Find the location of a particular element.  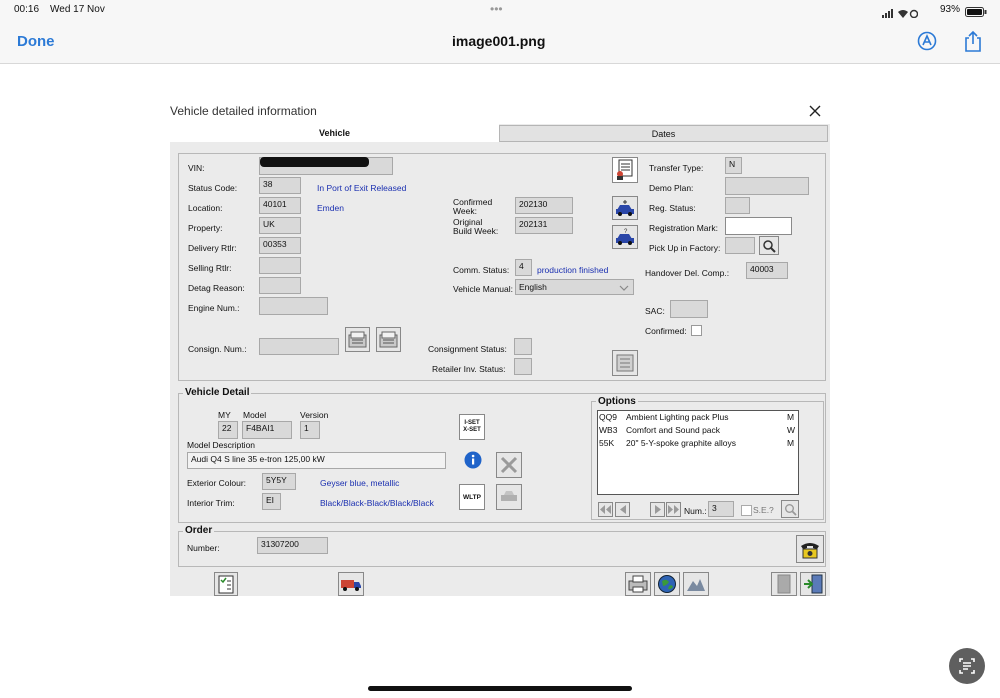

truck-icon is located at coordinates (351, 585).